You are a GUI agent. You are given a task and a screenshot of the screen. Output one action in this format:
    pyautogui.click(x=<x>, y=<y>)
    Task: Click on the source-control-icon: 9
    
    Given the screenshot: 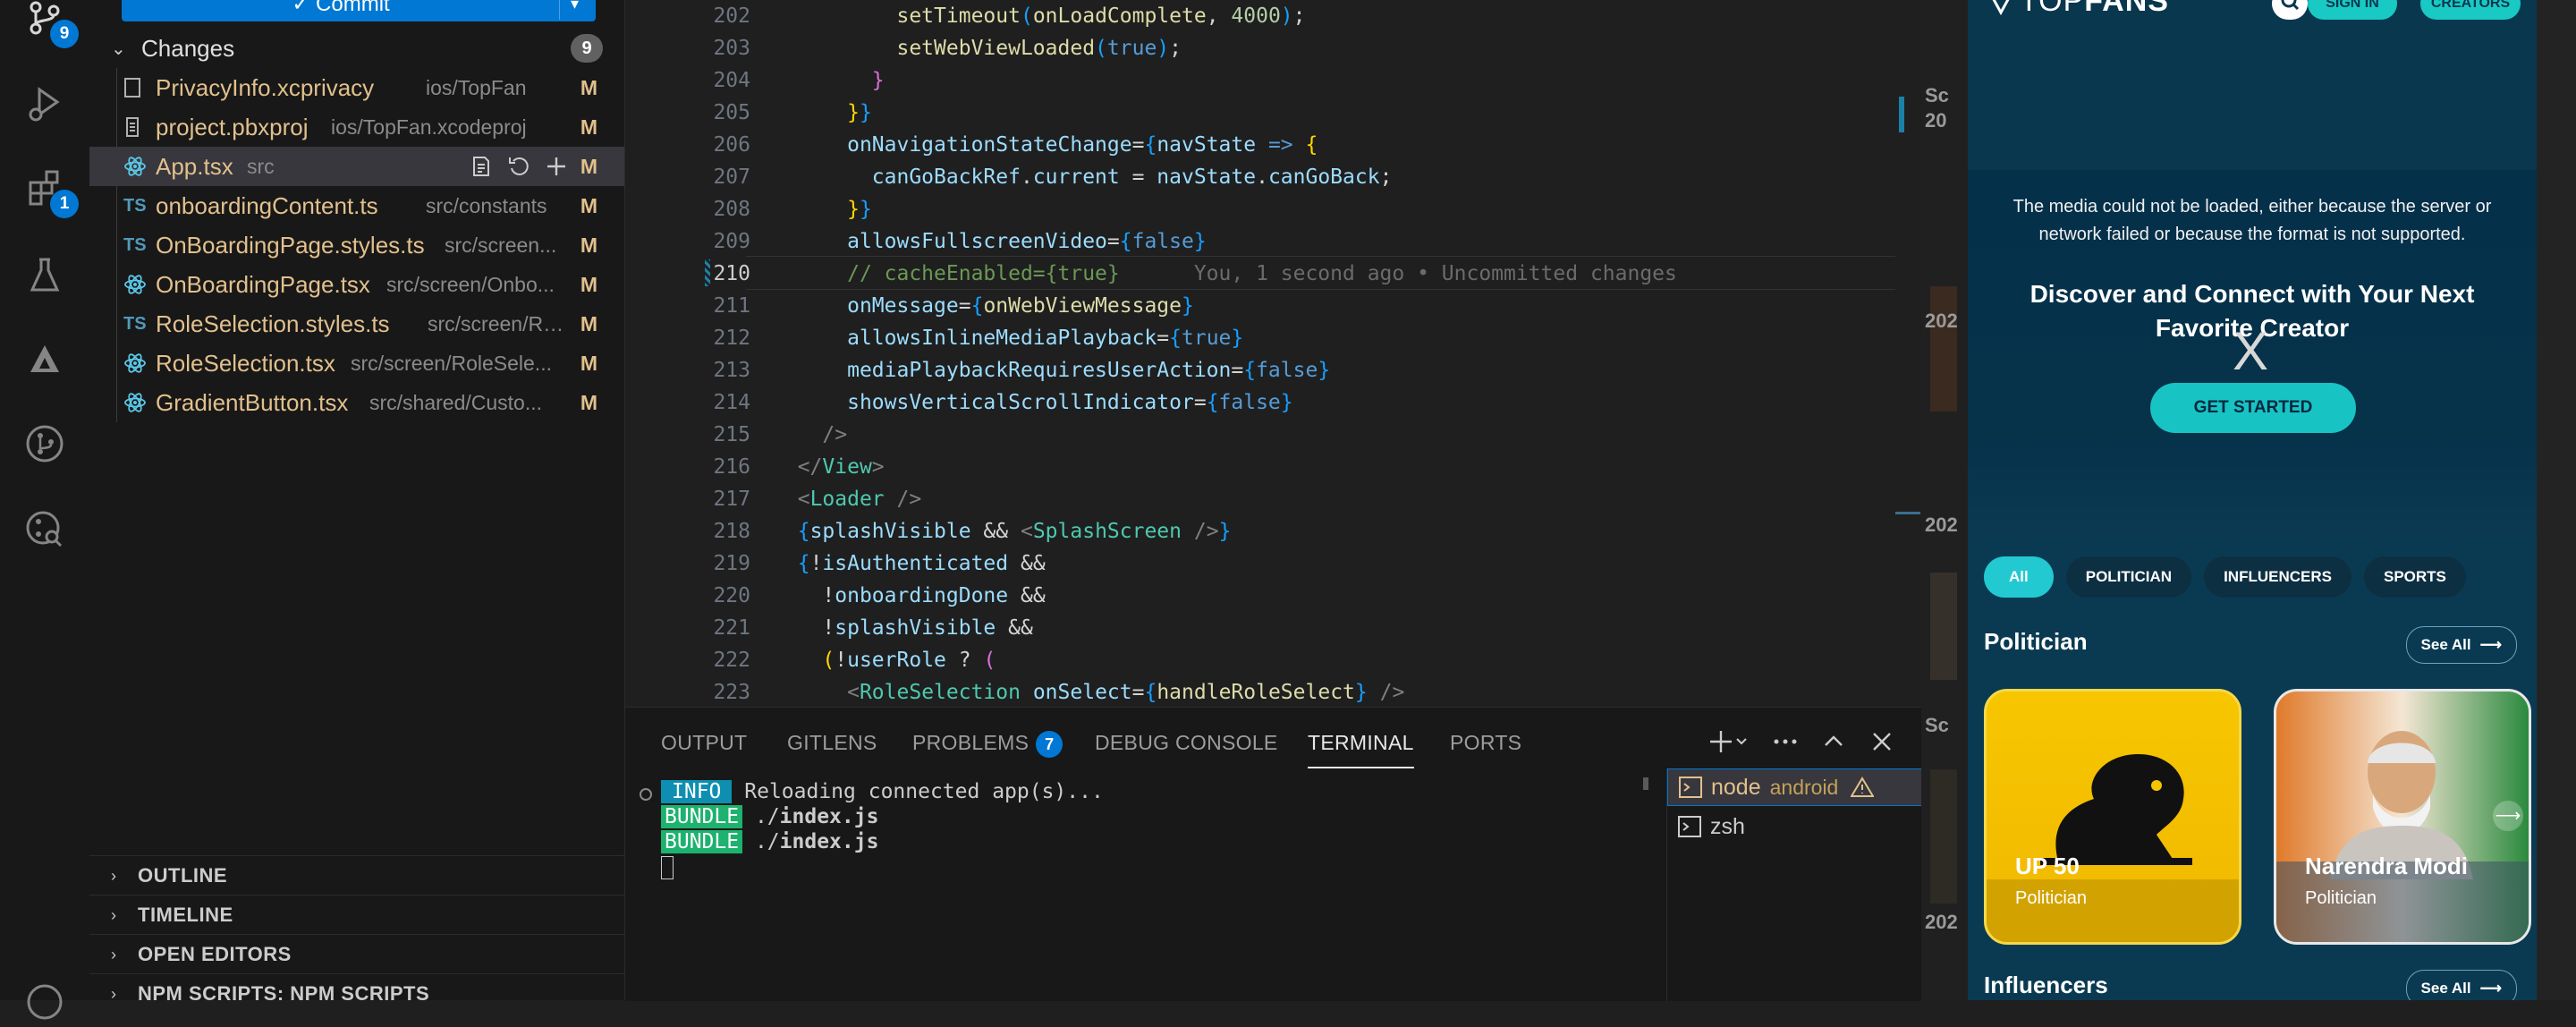 What is the action you would take?
    pyautogui.click(x=49, y=24)
    